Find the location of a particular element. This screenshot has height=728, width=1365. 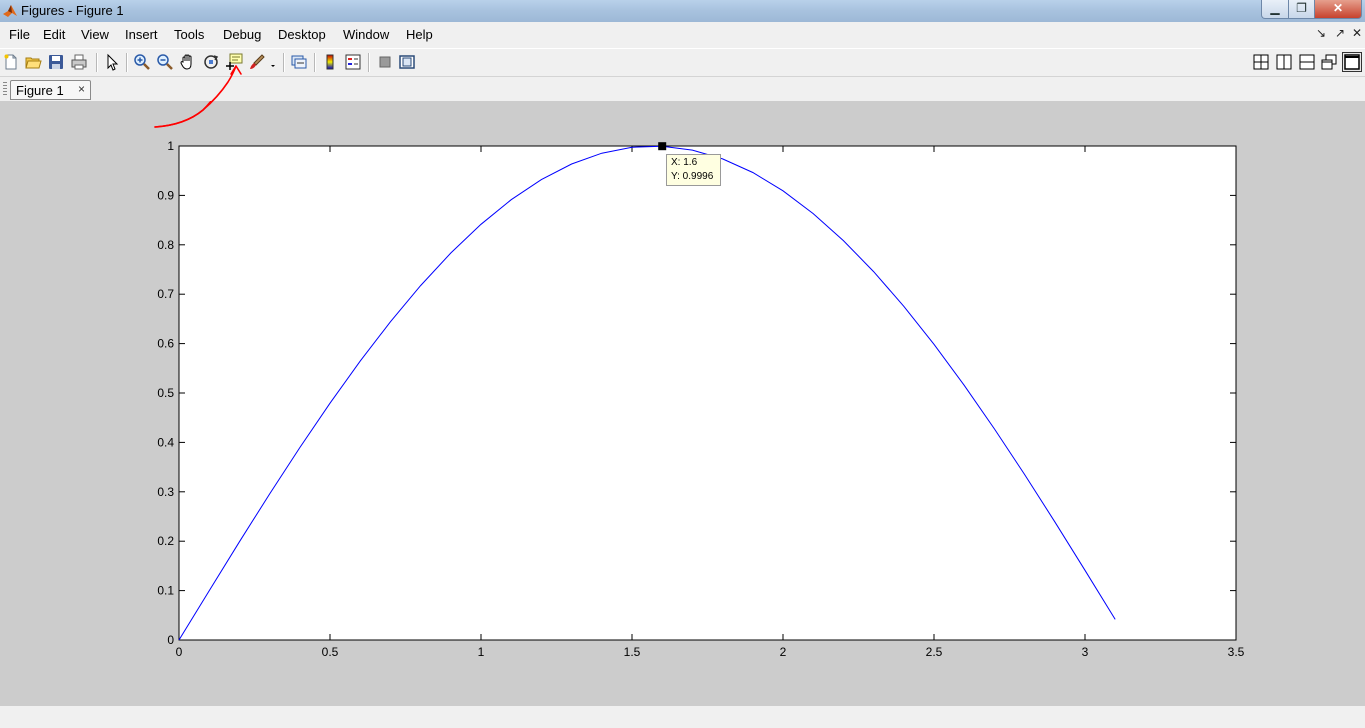

zoom-in-icon is located at coordinates (142, 62).